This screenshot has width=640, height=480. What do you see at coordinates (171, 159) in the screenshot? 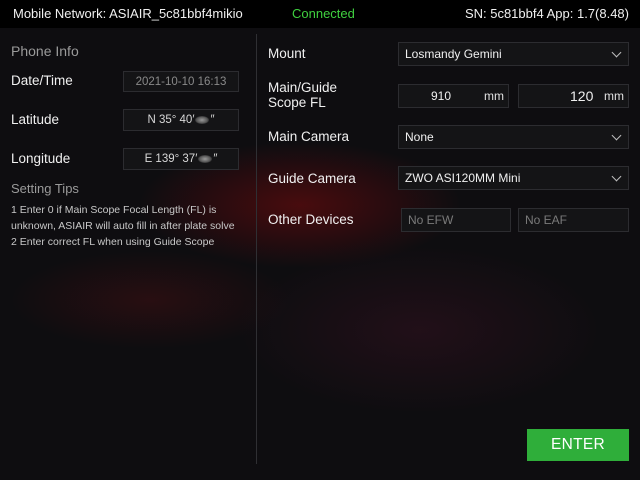
I see `longitude-value-prefix: E 139° 37′` at bounding box center [171, 159].